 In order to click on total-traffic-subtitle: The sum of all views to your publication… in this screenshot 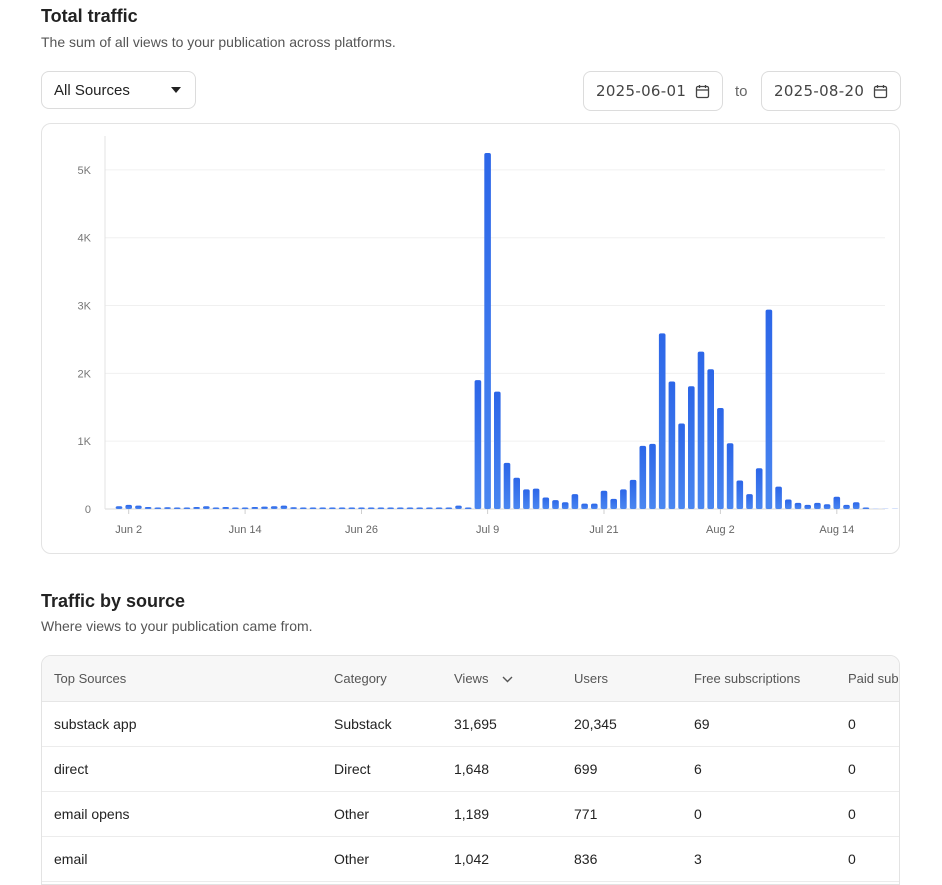, I will do `click(218, 42)`.